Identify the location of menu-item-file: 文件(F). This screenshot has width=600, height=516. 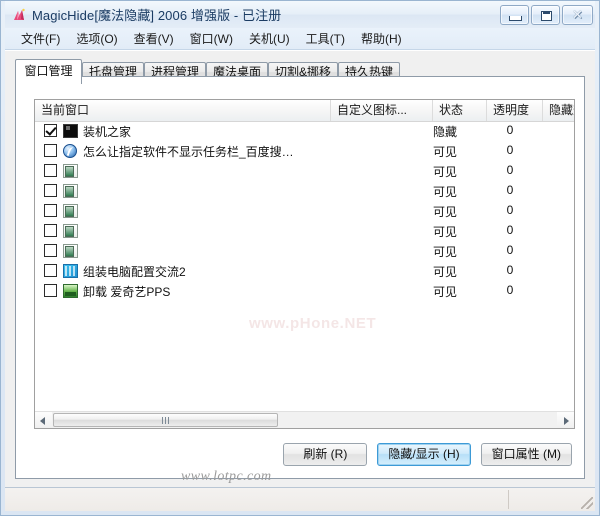
(40, 39).